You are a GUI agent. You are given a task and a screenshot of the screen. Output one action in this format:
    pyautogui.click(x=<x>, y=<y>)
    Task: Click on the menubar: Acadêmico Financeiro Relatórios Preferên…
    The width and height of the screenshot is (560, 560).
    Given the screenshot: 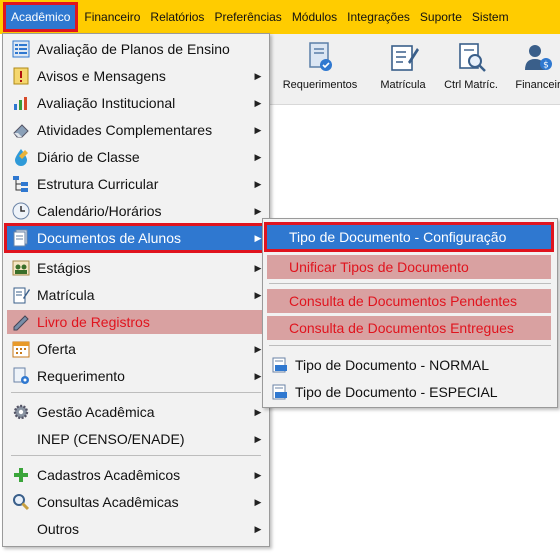 What is the action you would take?
    pyautogui.click(x=280, y=17)
    